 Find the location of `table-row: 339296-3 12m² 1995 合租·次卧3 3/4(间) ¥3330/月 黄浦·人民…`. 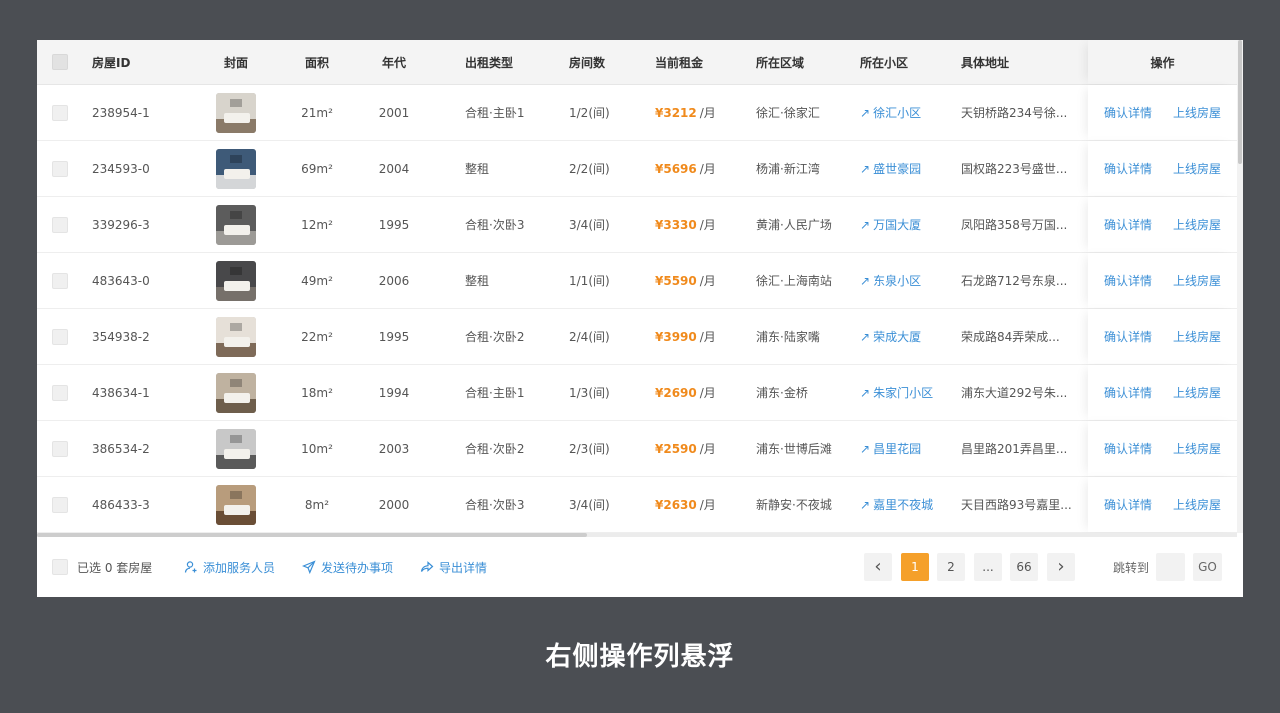

table-row: 339296-3 12m² 1995 合租·次卧3 3/4(间) ¥3330/月 黄浦·人民… is located at coordinates (637, 225).